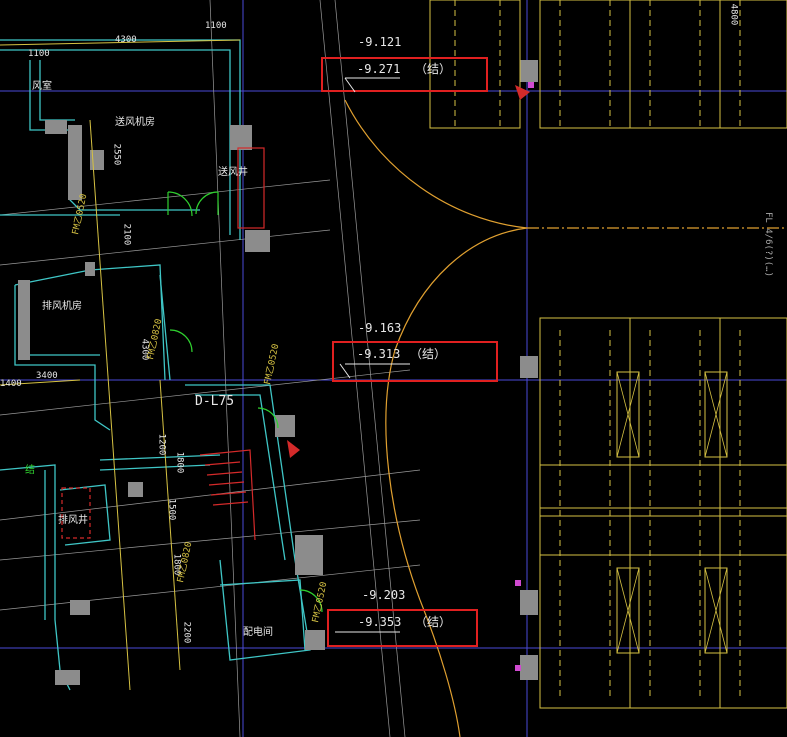 This screenshot has width=787, height=737. What do you see at coordinates (11, 384) in the screenshot?
I see `dim-1400: 1400` at bounding box center [11, 384].